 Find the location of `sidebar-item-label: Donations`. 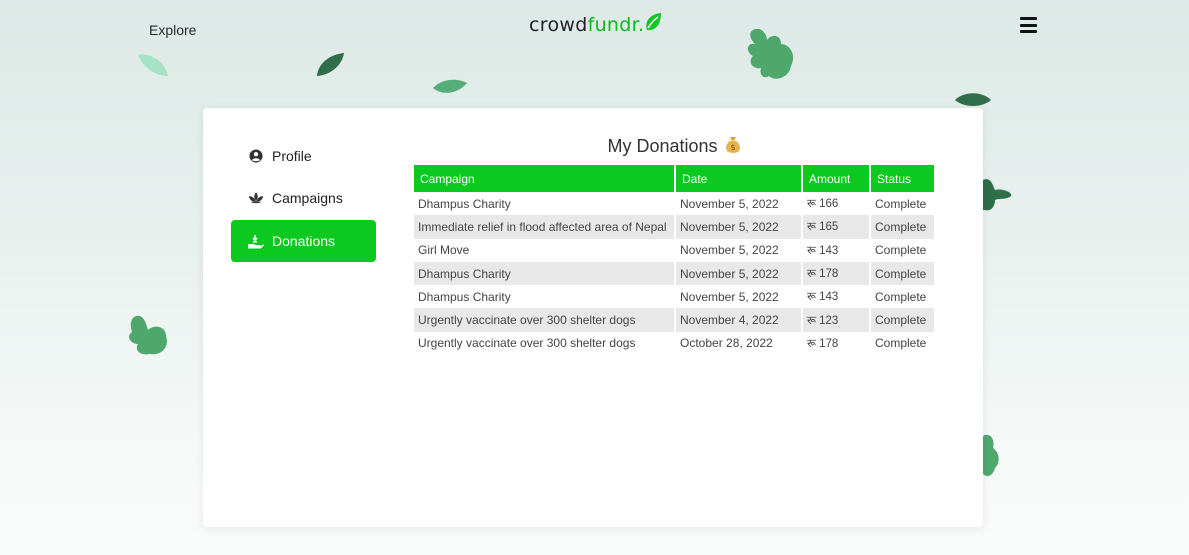

sidebar-item-label: Donations is located at coordinates (304, 241).